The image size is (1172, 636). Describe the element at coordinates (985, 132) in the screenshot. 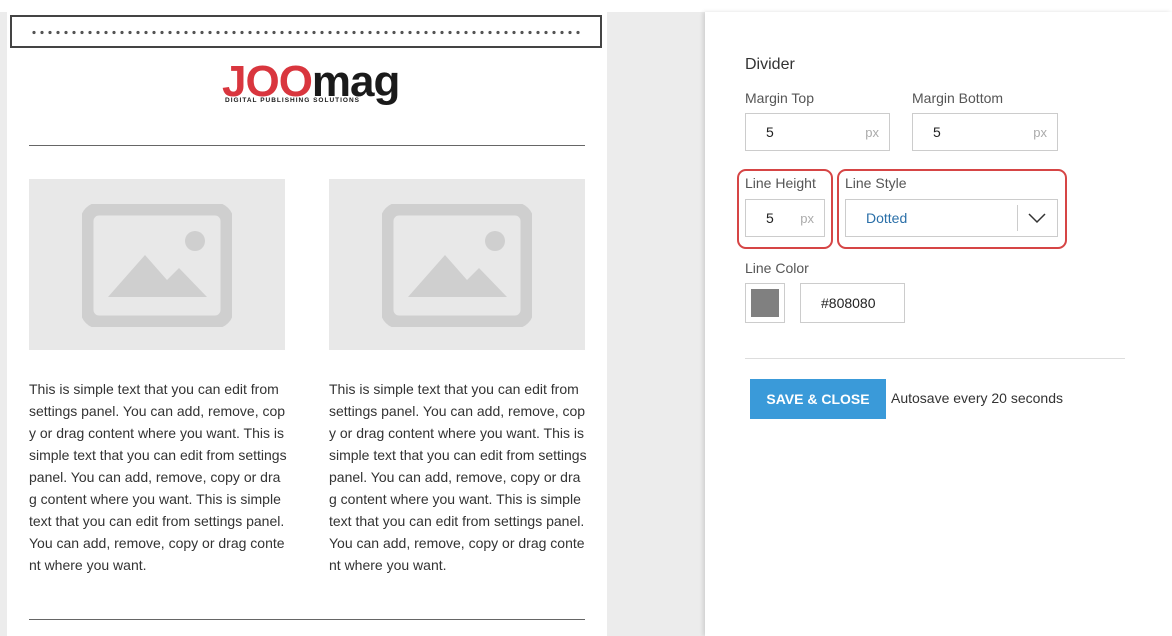

I see `margin-bottom-input: 5 px` at that location.